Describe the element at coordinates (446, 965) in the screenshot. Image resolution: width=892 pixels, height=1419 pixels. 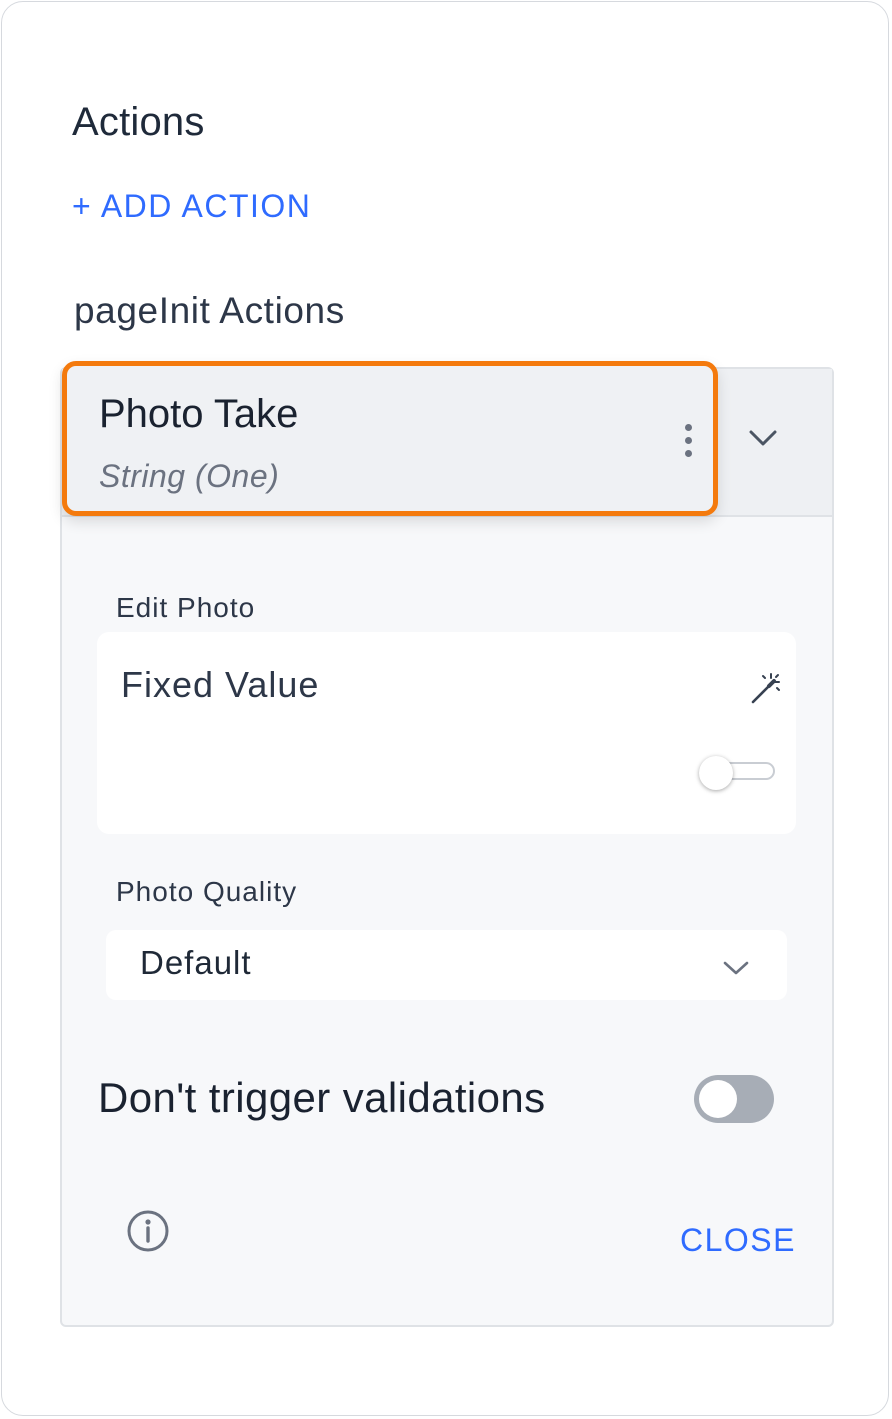
I see `photo-quality-select: Default` at that location.